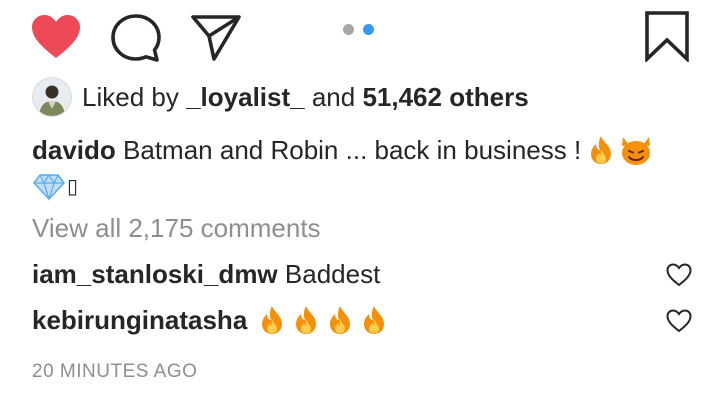 This screenshot has height=405, width=720. What do you see at coordinates (176, 228) in the screenshot?
I see `view-all-comments-link: View all 2,175 comments` at bounding box center [176, 228].